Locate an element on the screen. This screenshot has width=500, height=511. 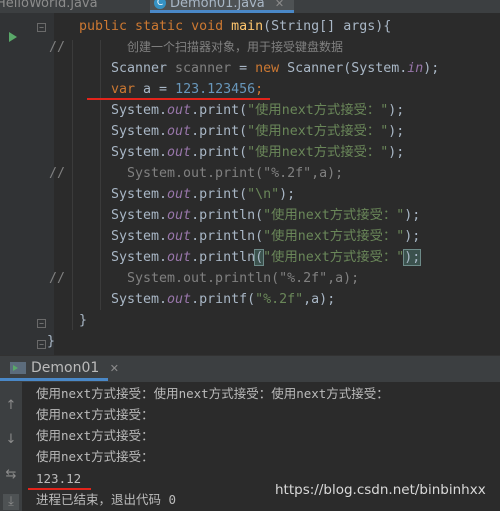
tab-demon01-label: Demon01.java is located at coordinates (217, 5).